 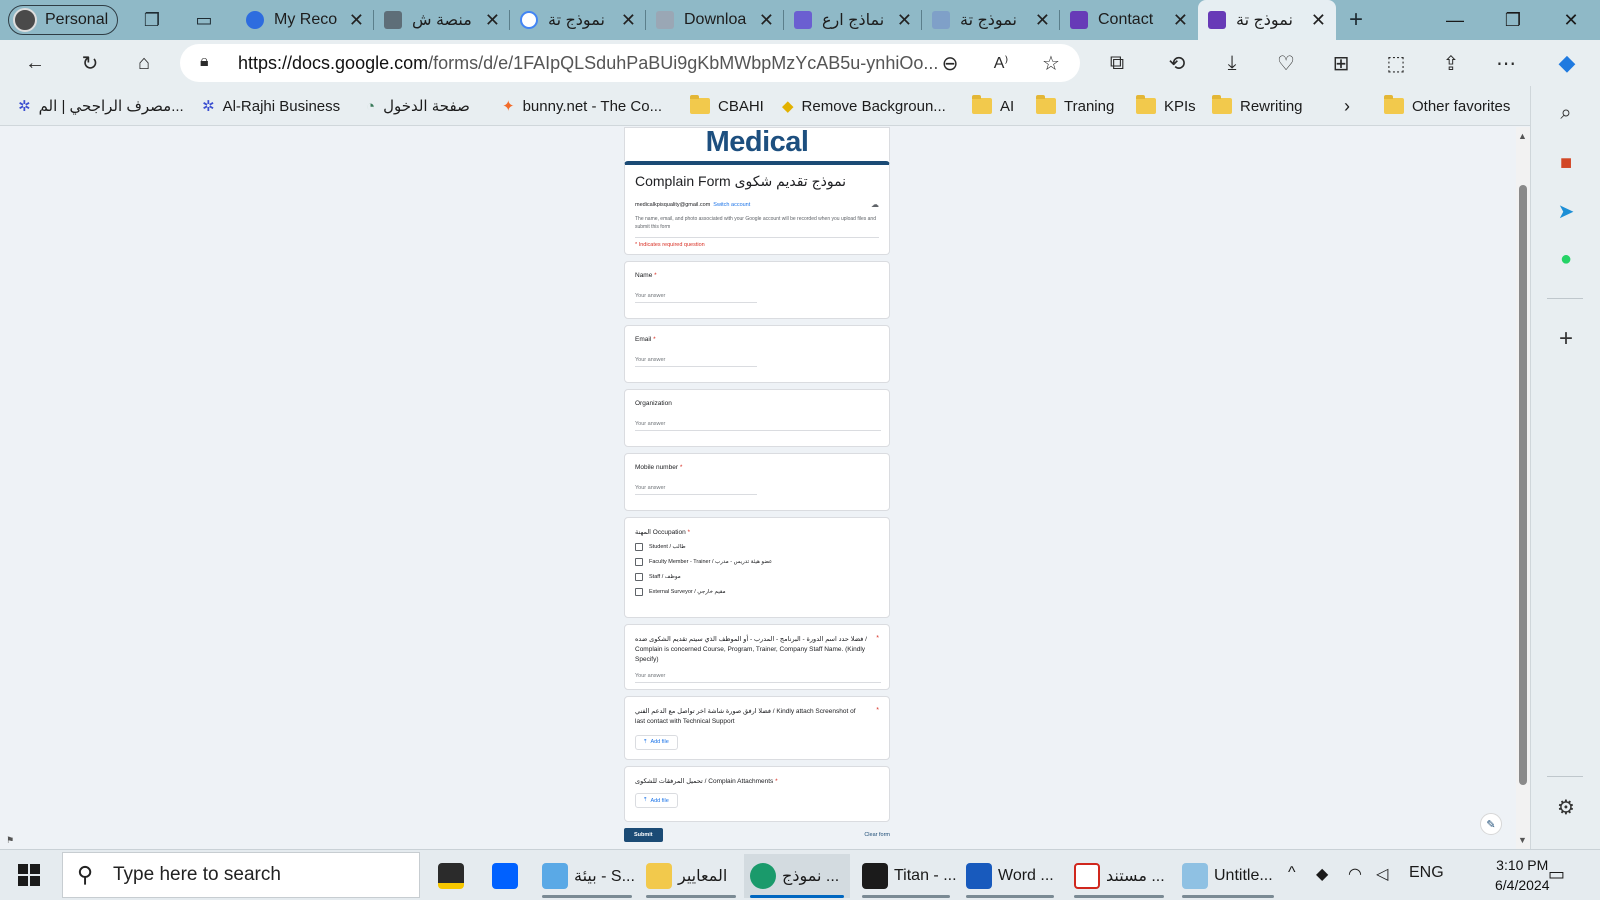 I want to click on feedback-icon: ⚑, so click(x=10, y=840).